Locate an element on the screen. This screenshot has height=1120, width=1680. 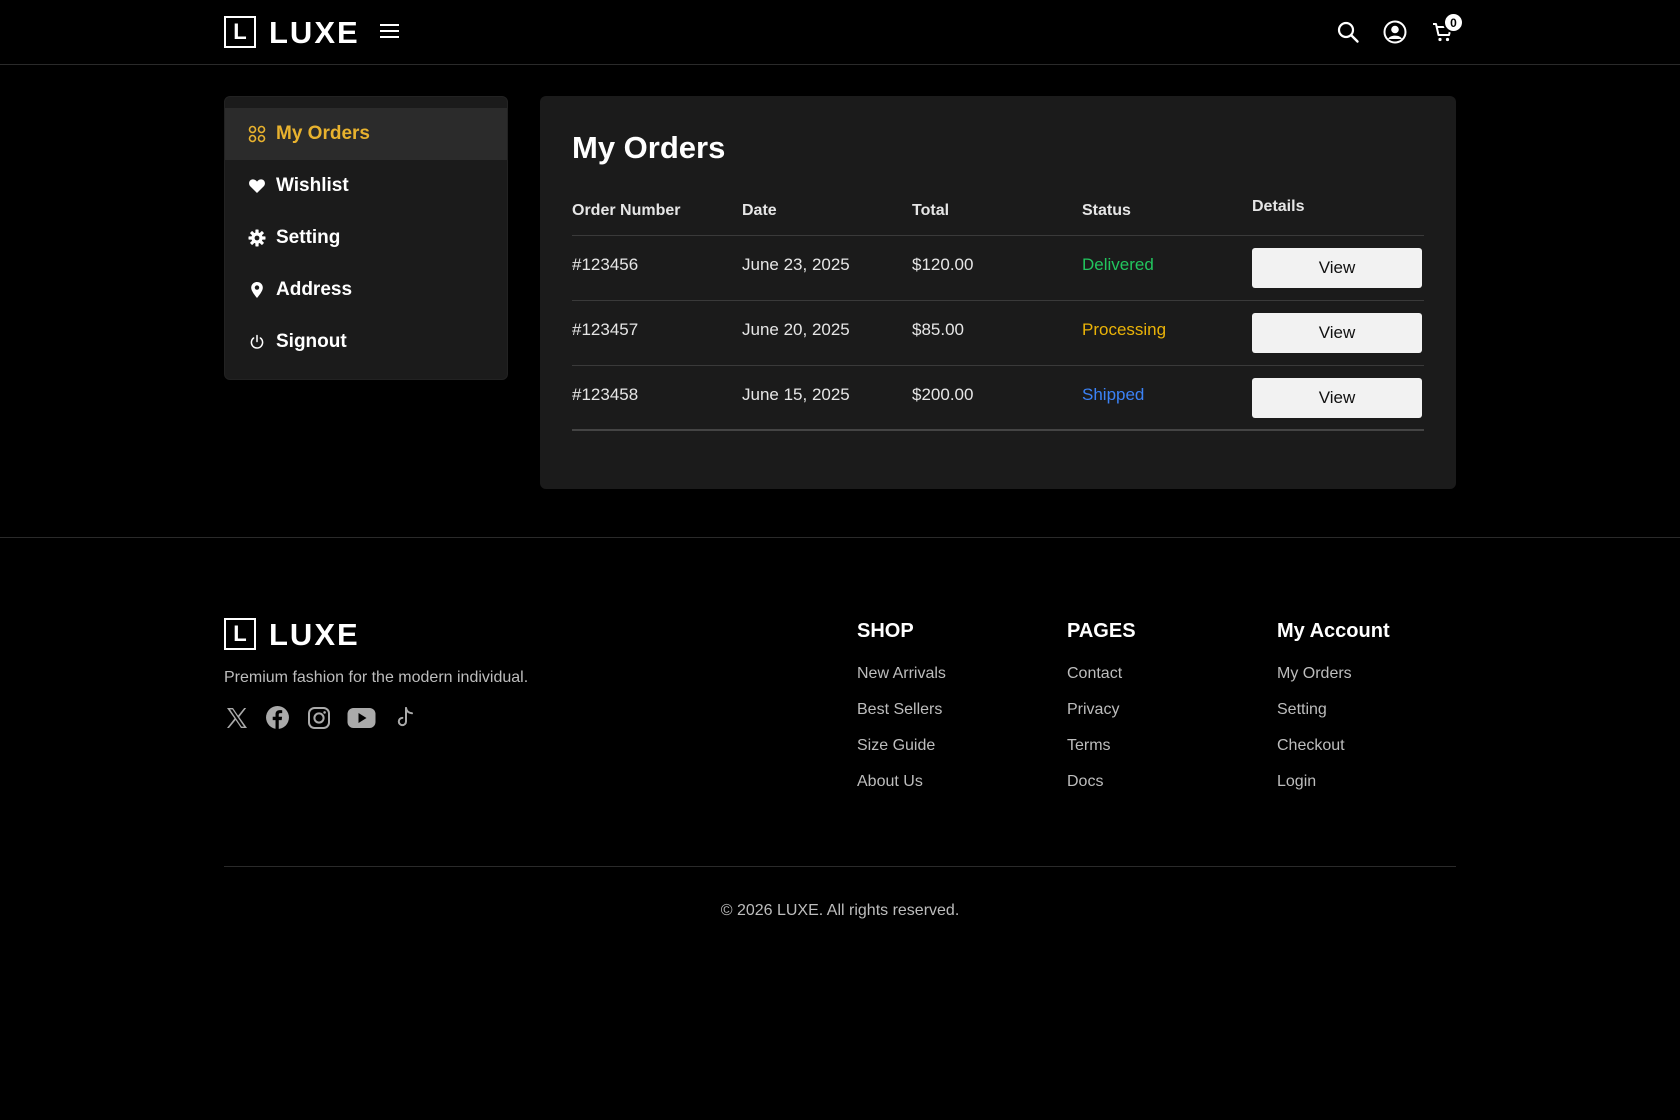
sidebar-item-label: My Orders is located at coordinates (323, 133).